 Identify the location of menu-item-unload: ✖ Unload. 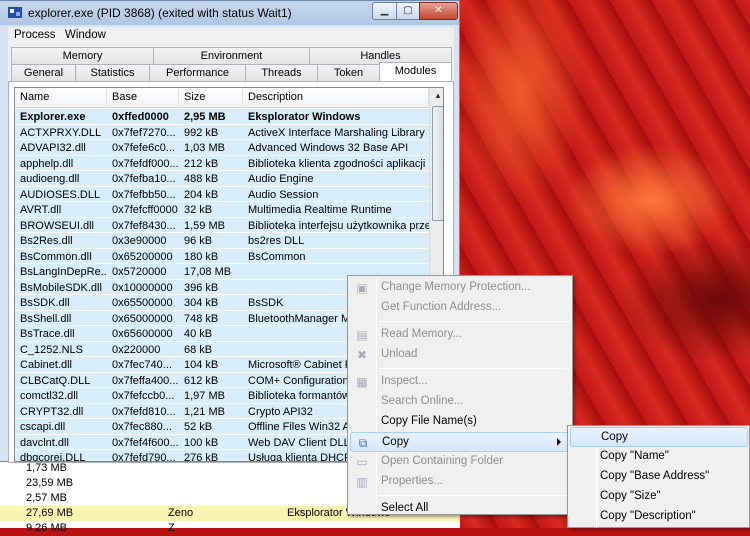
(460, 355).